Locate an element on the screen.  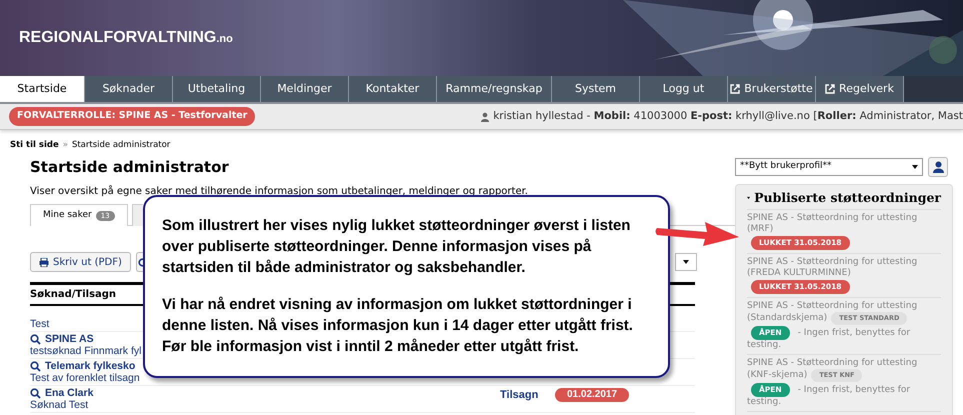
column-header: Søknad/Tilsagn is located at coordinates (73, 295).